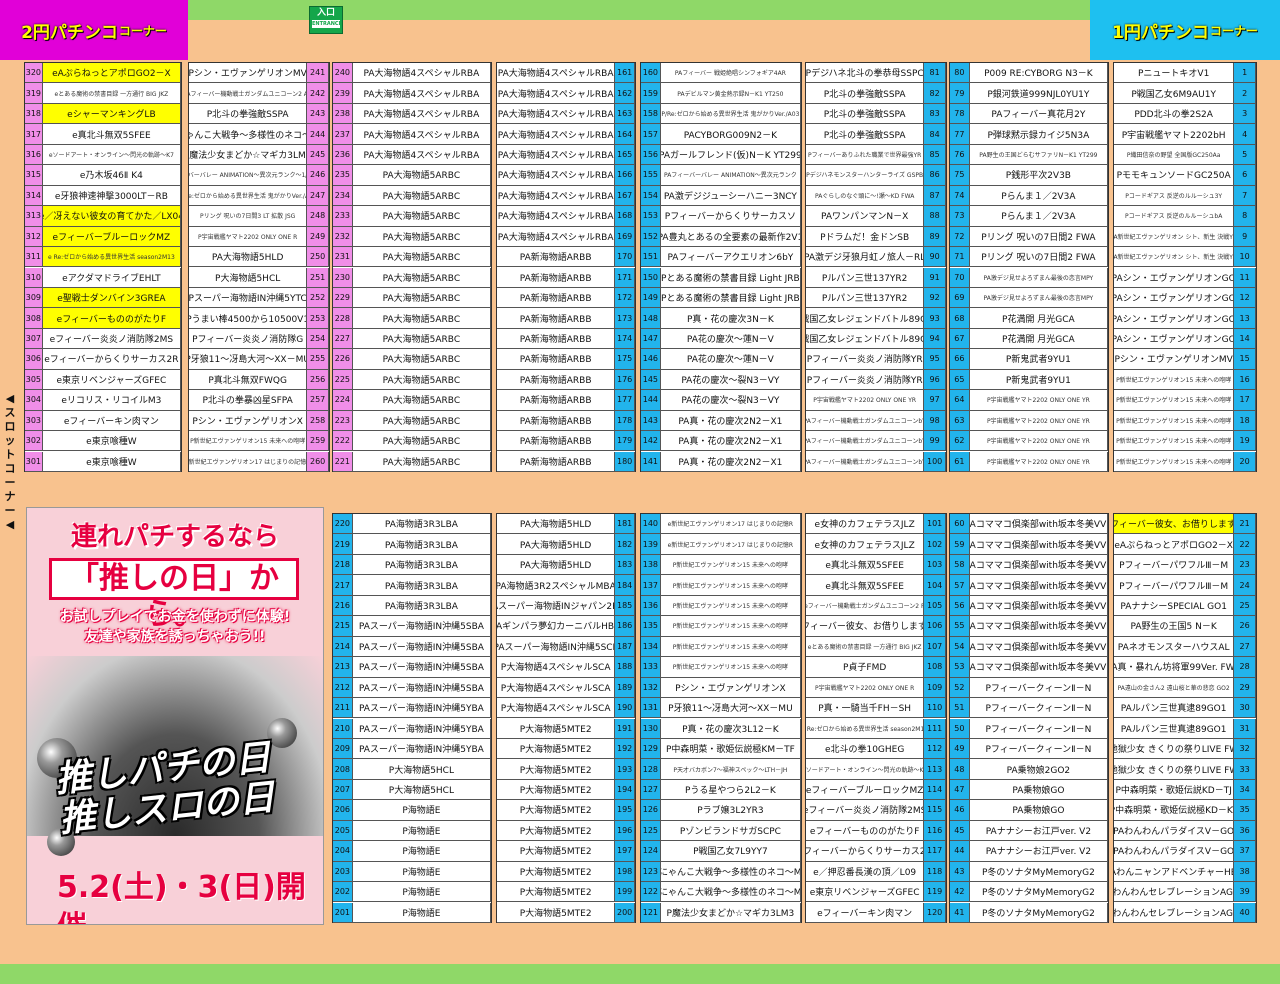 Image resolution: width=1280 pixels, height=984 pixels. What do you see at coordinates (412, 708) in the screenshot?
I see `machine-row: 211 PAスーパー海物語IN沖縄5YBA` at bounding box center [412, 708].